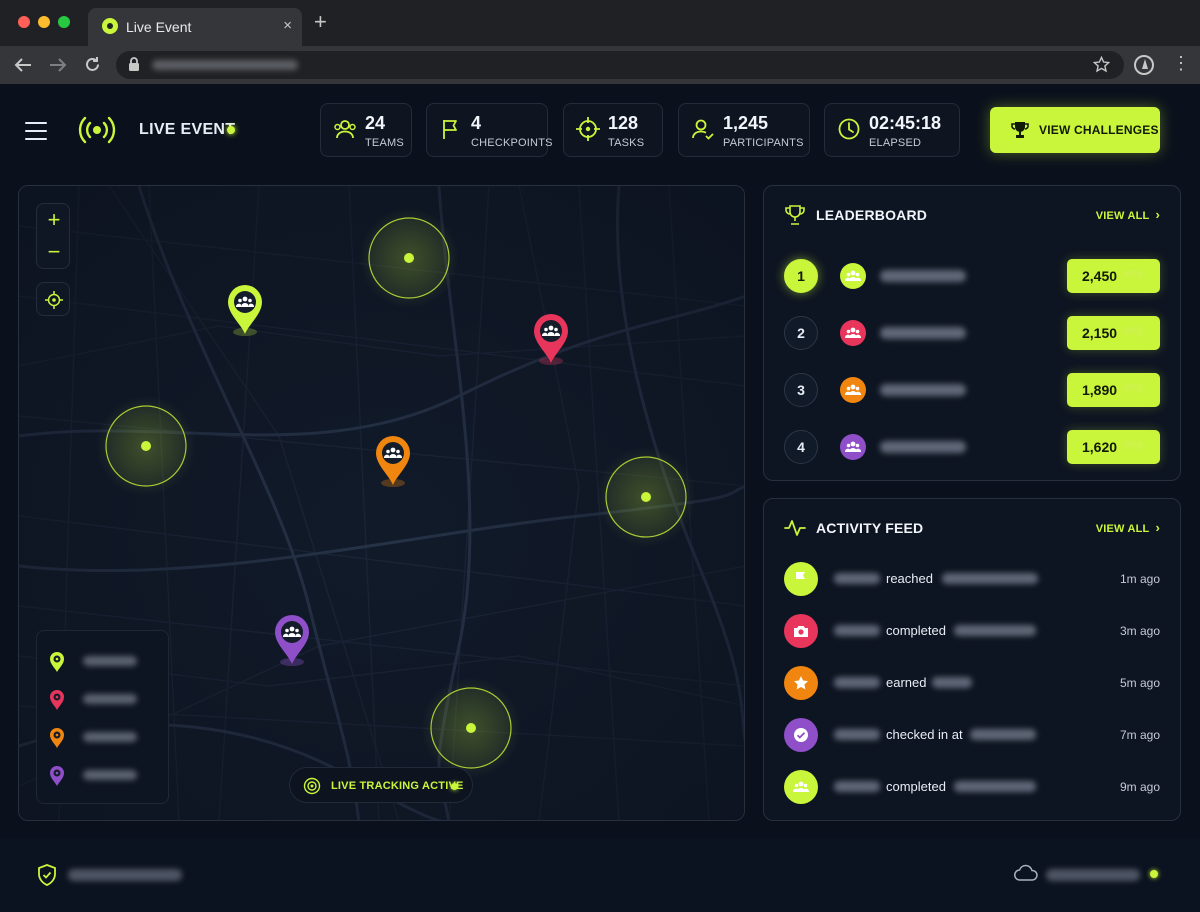  I want to click on broadcast-icon, so click(97, 130).